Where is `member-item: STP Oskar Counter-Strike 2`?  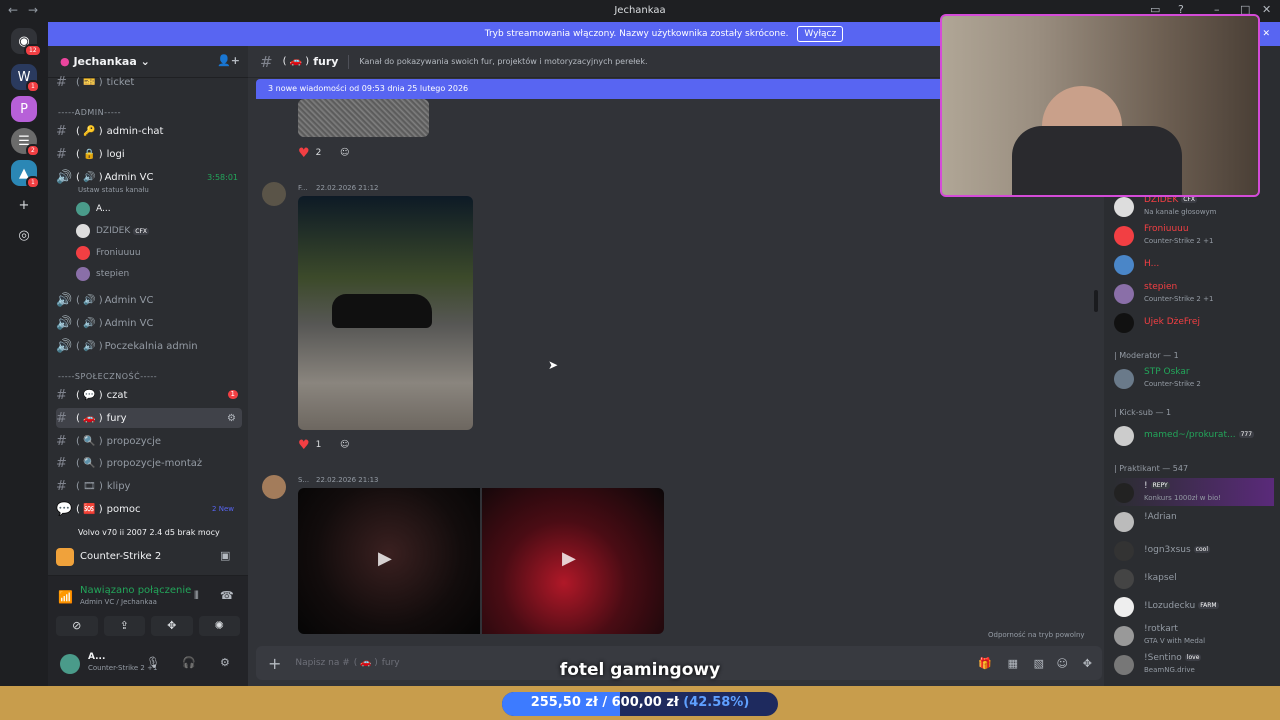
member-item: STP Oskar Counter-Strike 2 is located at coordinates (1194, 378).